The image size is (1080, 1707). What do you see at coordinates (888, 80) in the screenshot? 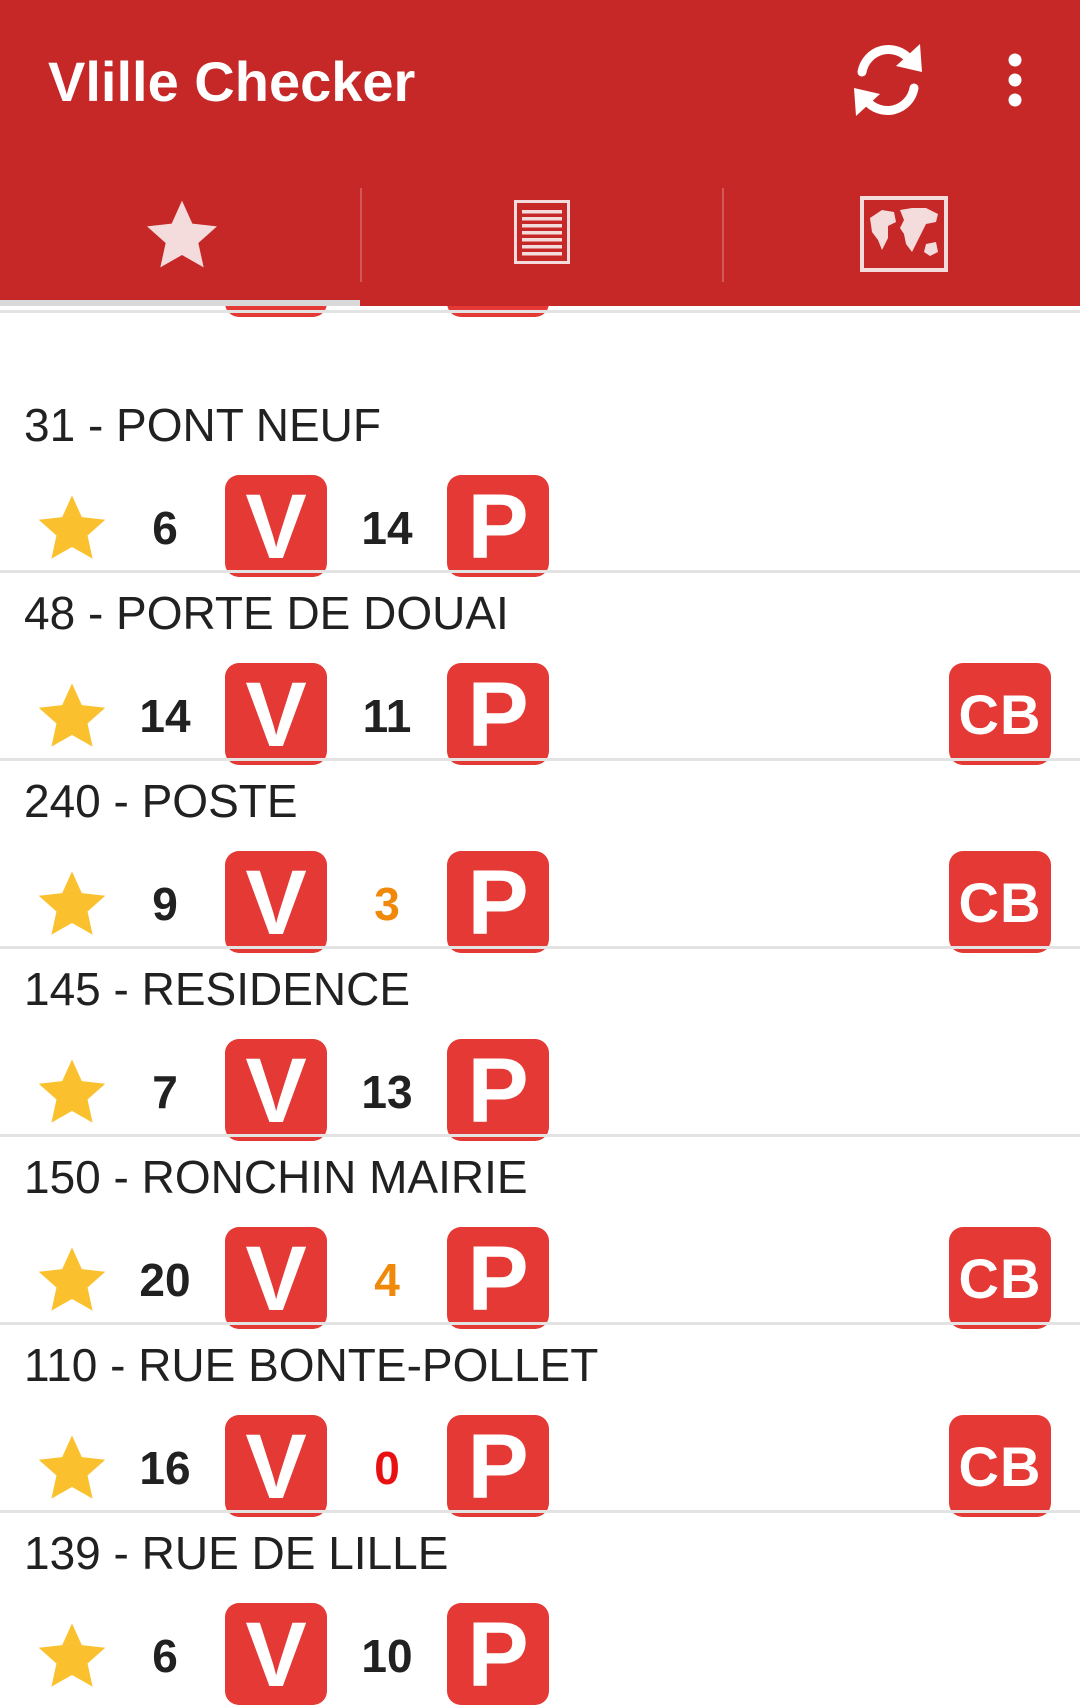
I see `refresh-icon` at bounding box center [888, 80].